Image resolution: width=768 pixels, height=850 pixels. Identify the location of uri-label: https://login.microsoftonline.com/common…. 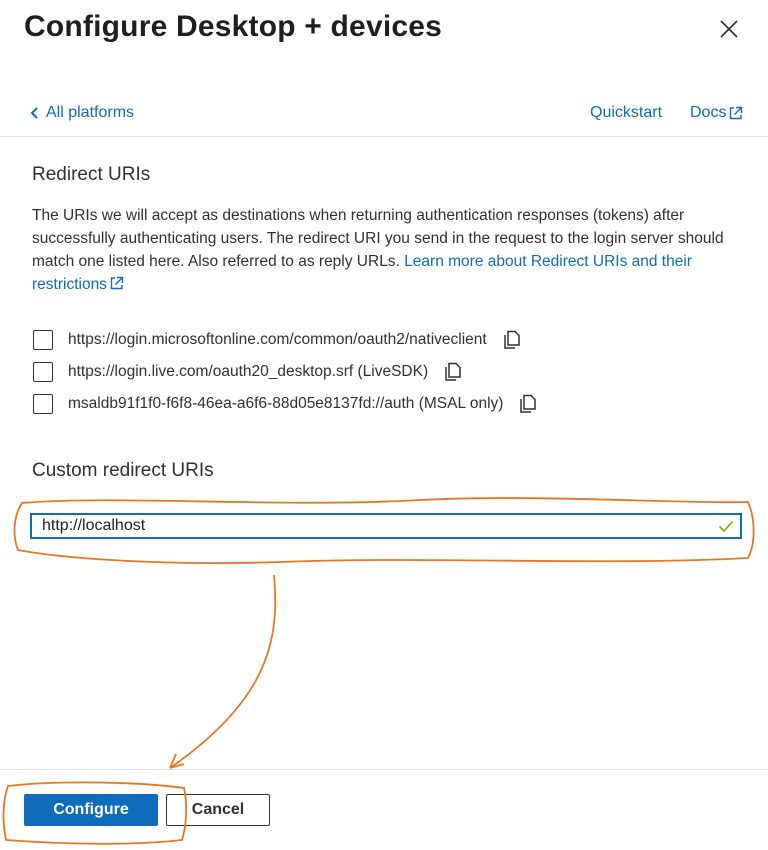
(277, 339).